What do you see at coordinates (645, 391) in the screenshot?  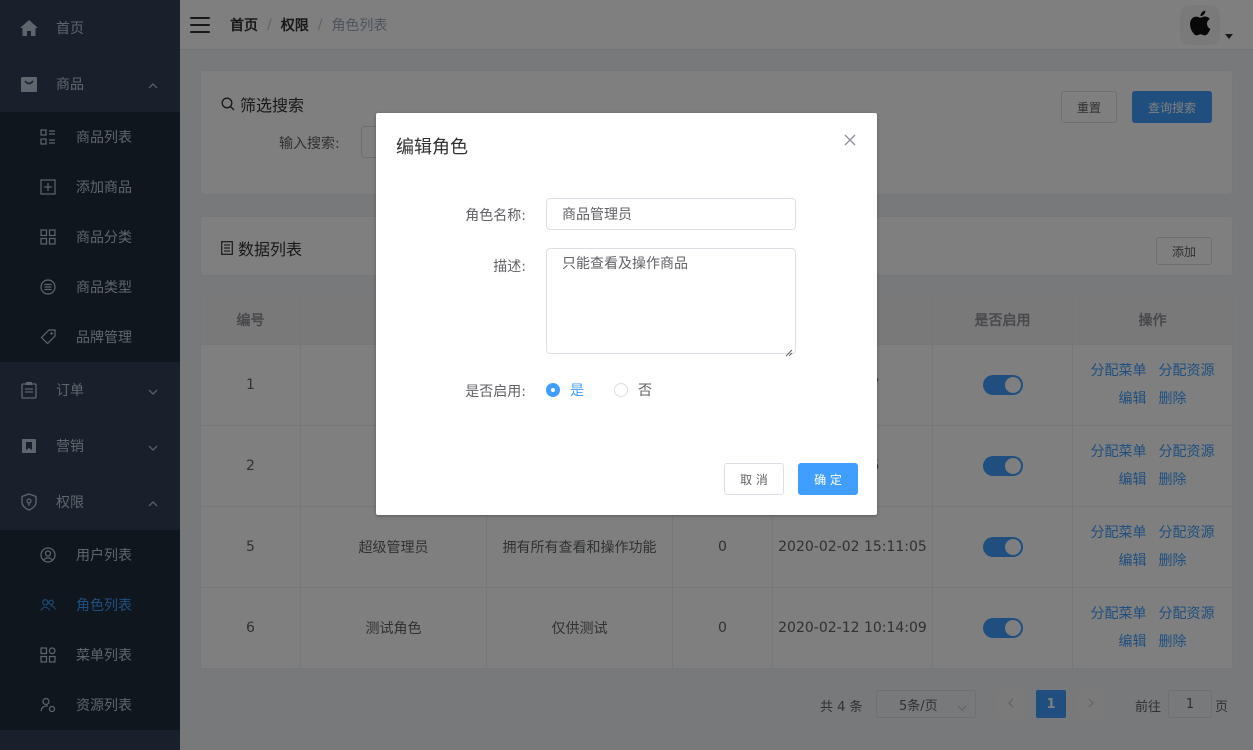 I see `radio-no-label: 否` at bounding box center [645, 391].